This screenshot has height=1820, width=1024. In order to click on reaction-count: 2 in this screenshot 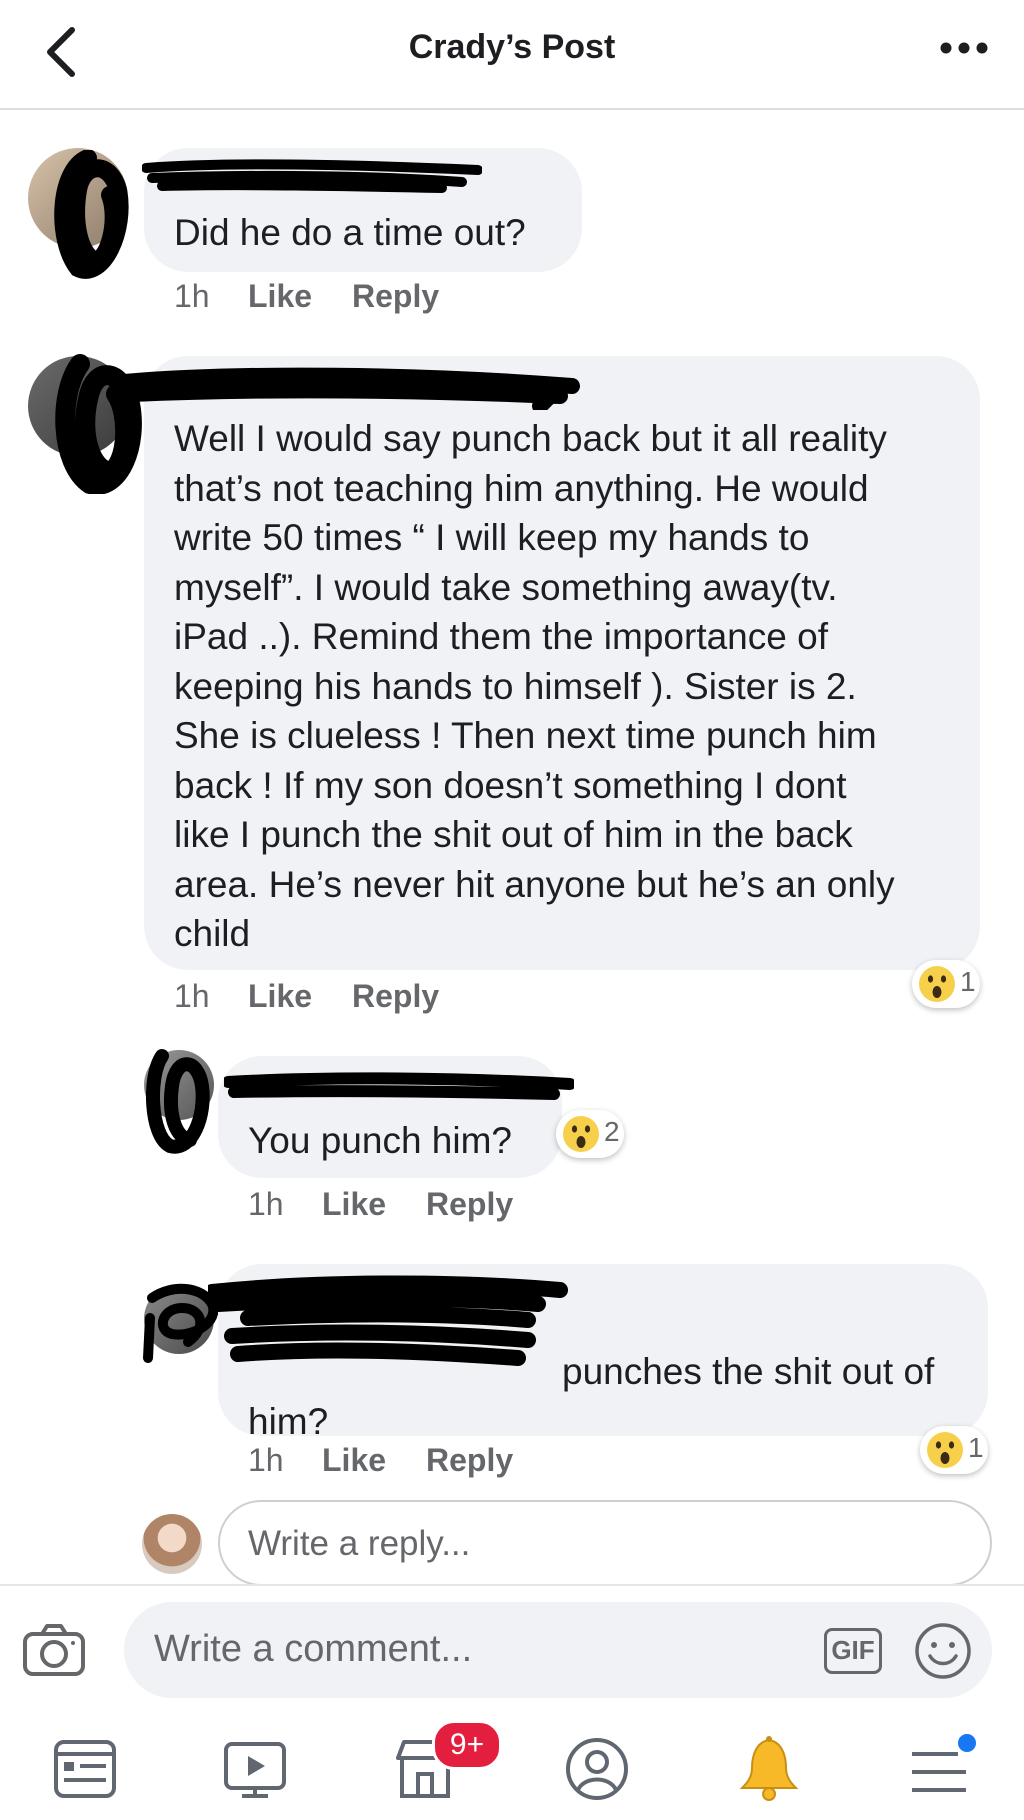, I will do `click(612, 1131)`.